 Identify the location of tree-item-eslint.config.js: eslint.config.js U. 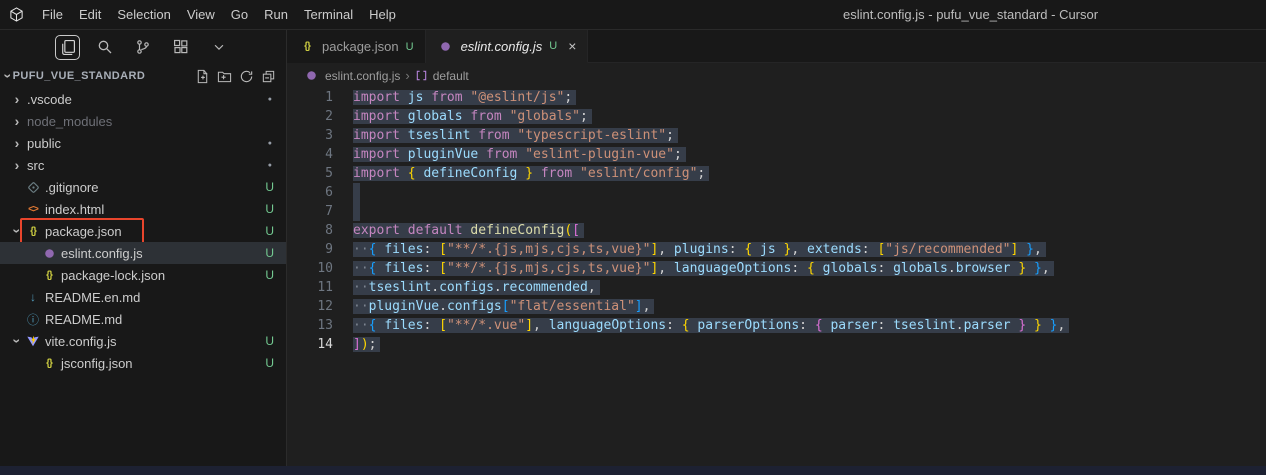
(143, 253).